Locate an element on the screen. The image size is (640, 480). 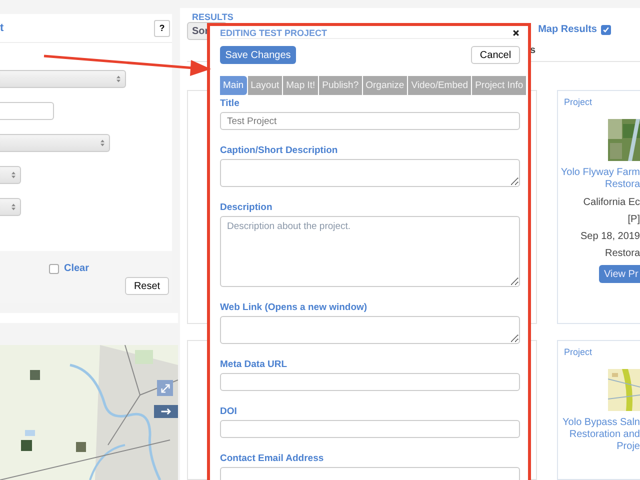
modal-title: EDITING TEST PROJECT is located at coordinates (274, 33).